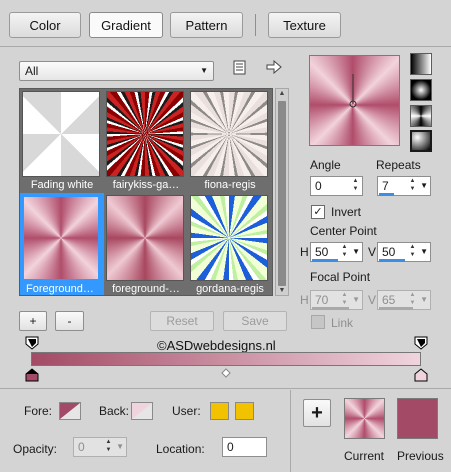  Describe the element at coordinates (226, 359) in the screenshot. I see `gradient-bar` at that location.